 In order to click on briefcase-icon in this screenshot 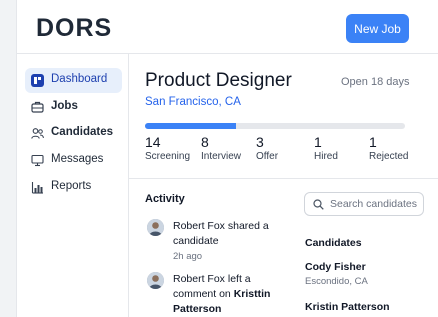, I will do `click(37, 107)`.